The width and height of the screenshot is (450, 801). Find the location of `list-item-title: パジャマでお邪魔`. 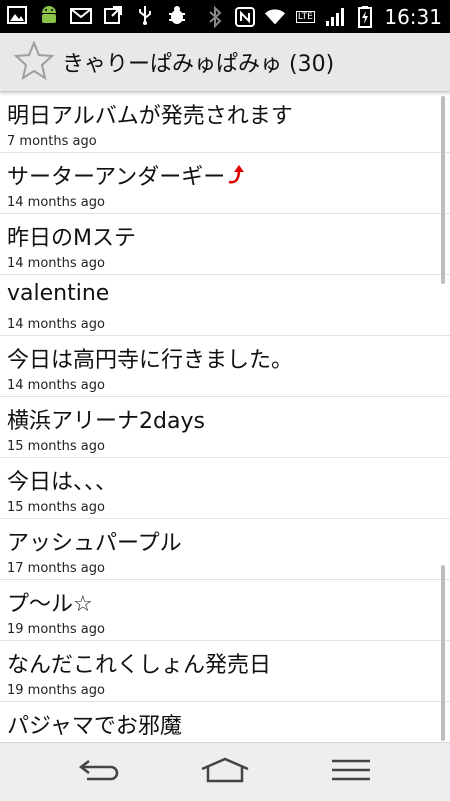

list-item-title: パジャマでお邪魔 is located at coordinates (94, 726).